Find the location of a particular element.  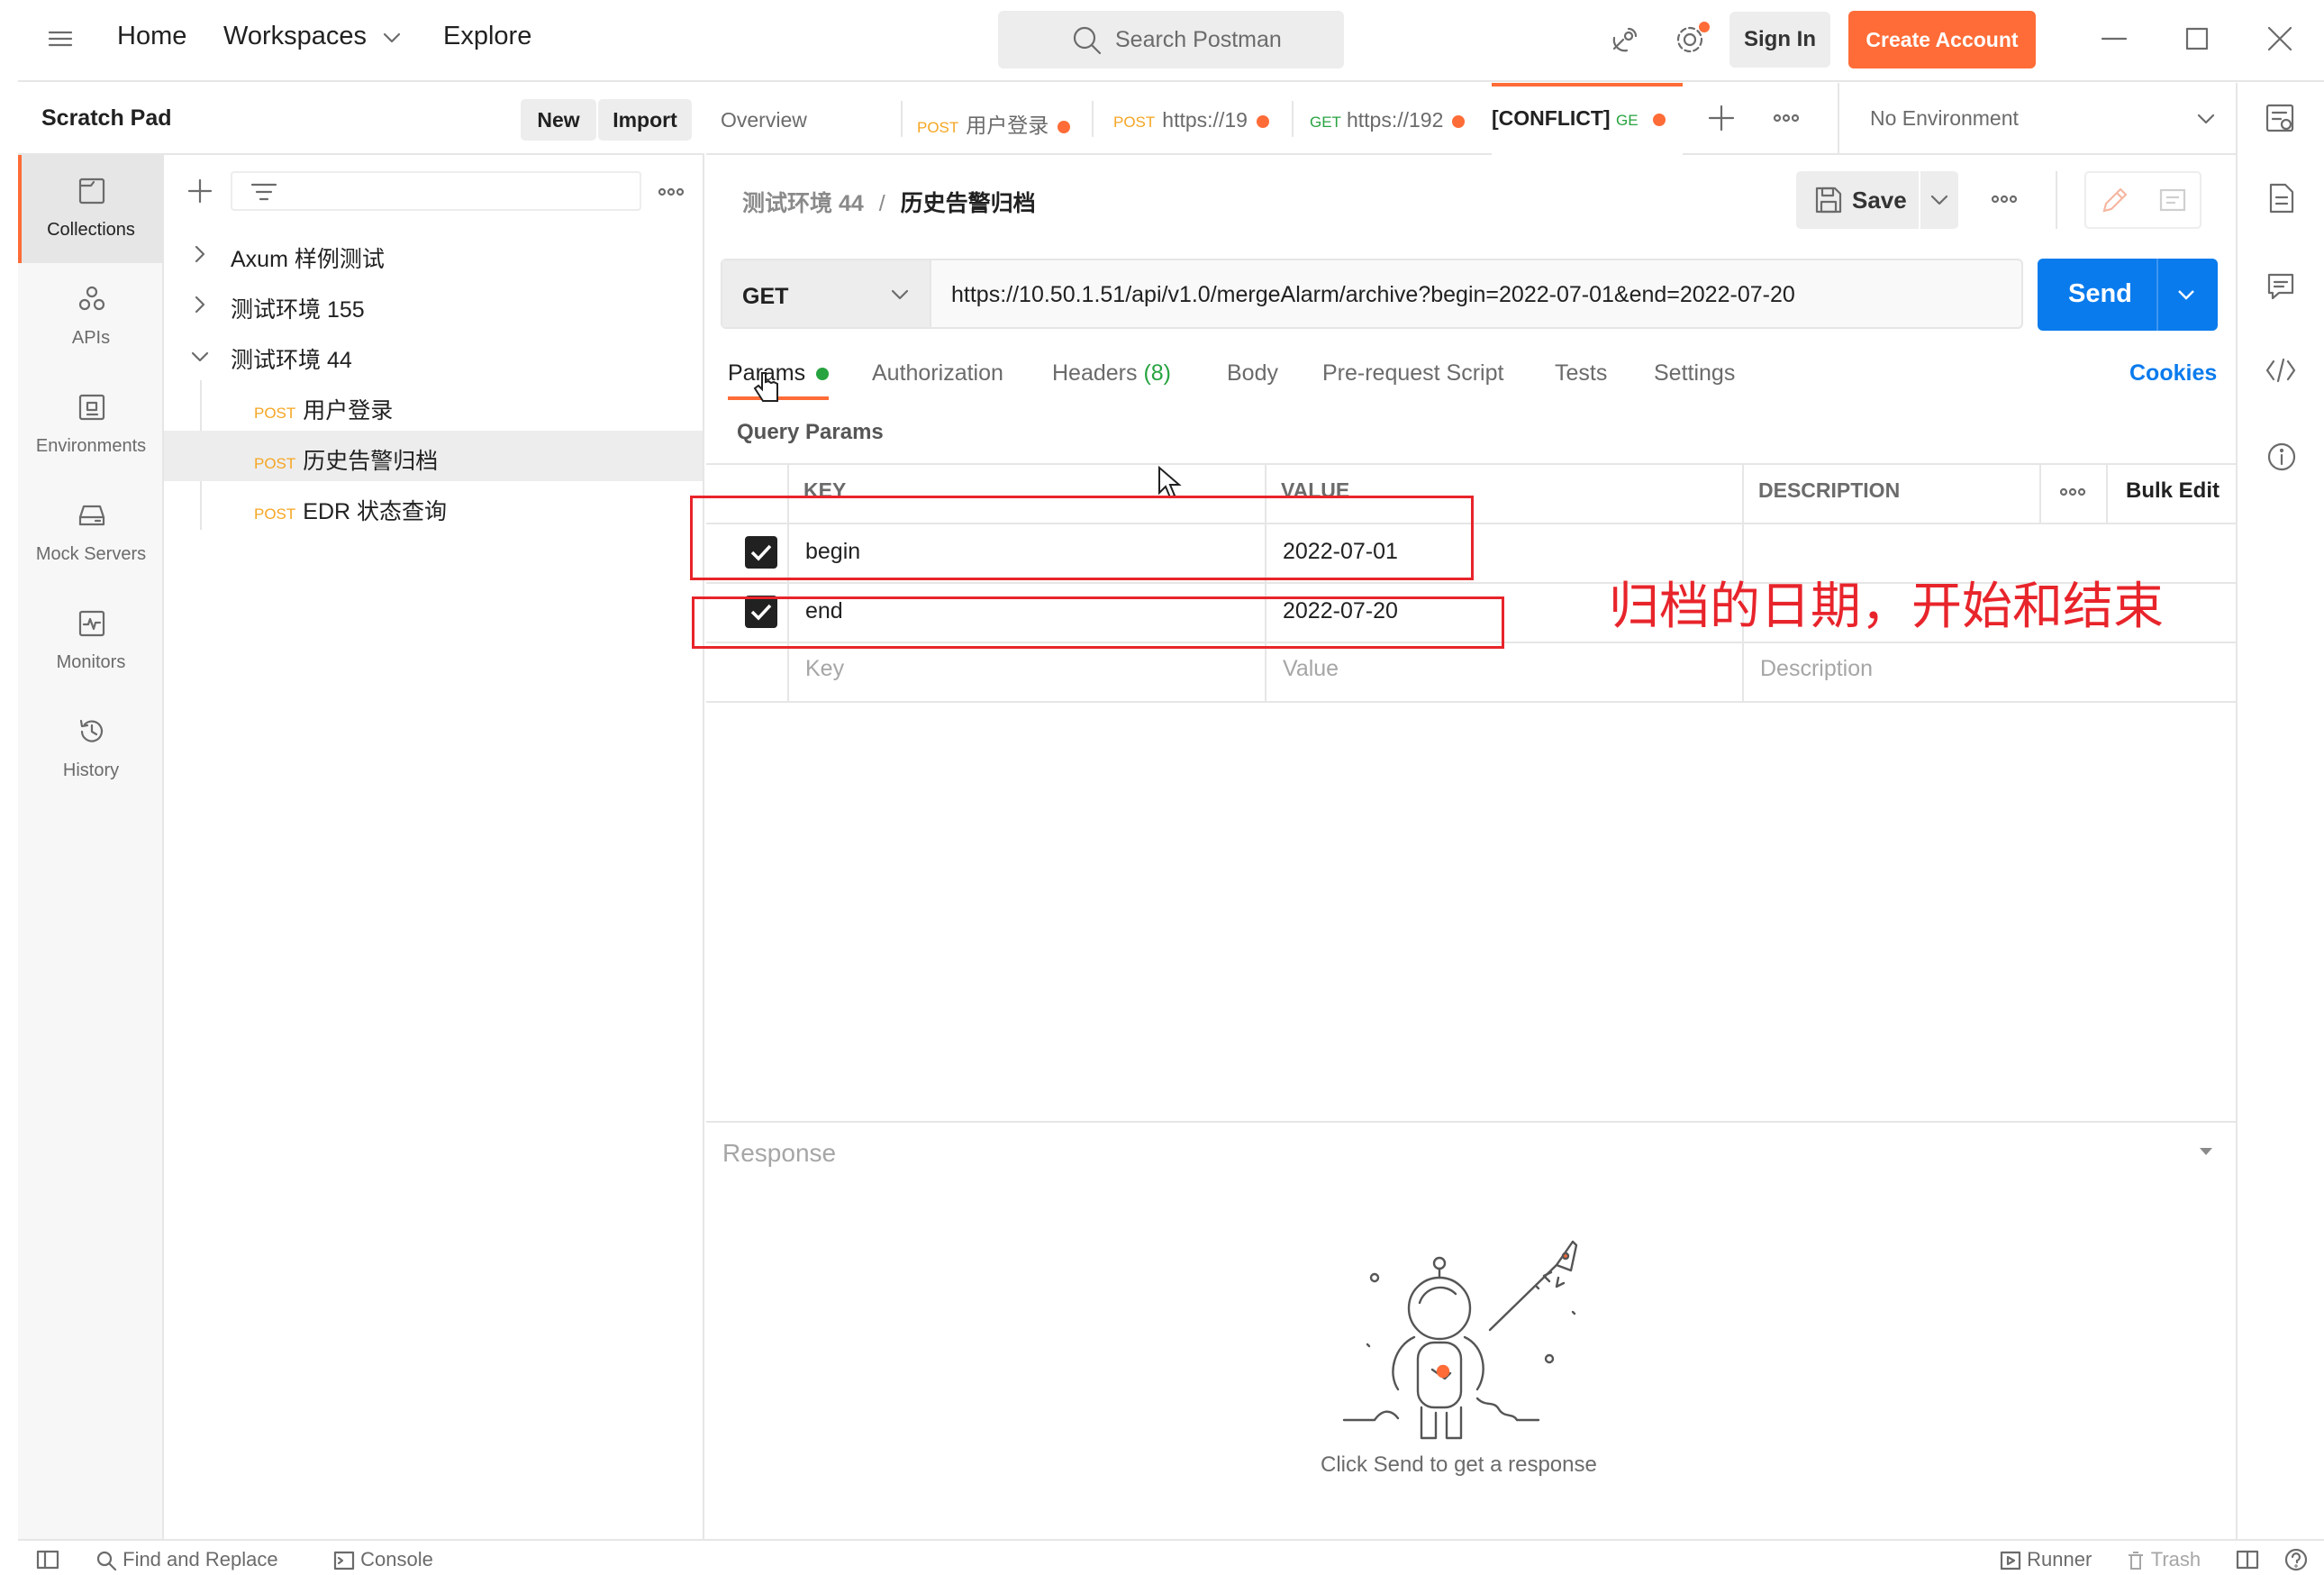

find-replace: Find and Replace is located at coordinates (187, 1559).